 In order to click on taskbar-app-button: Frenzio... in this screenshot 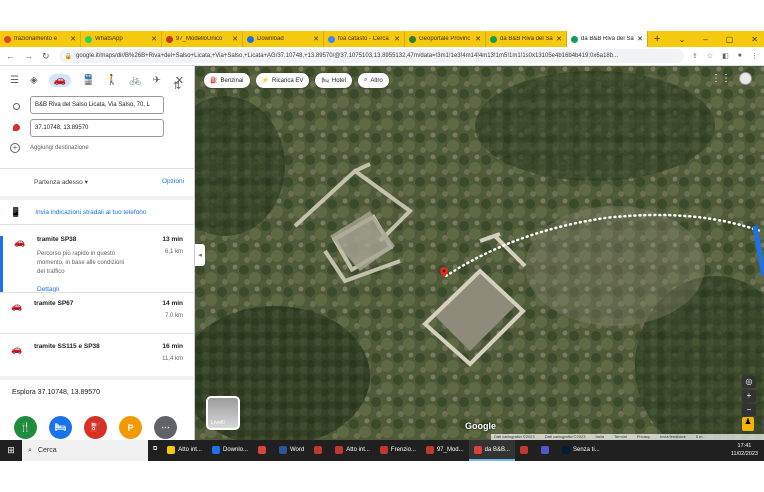, I will do `click(398, 450)`.